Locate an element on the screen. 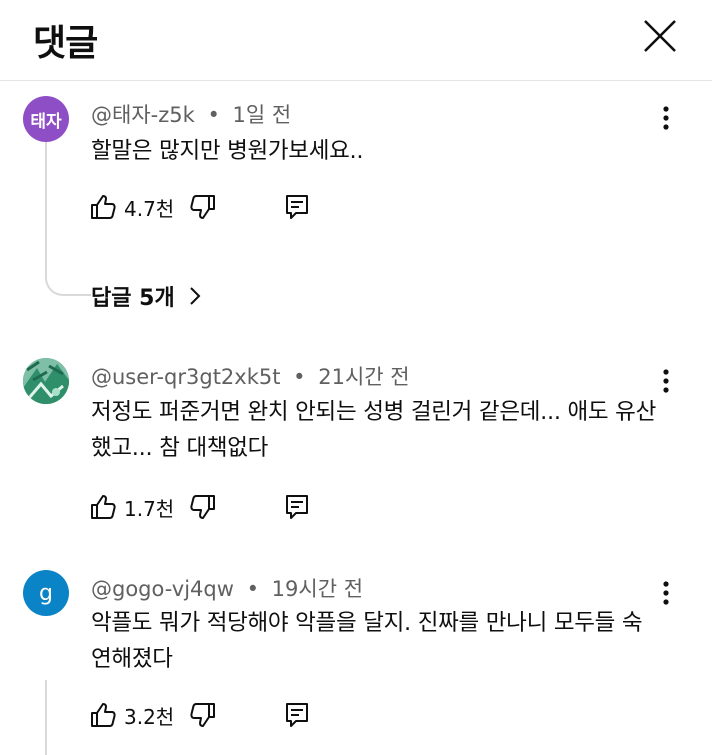  like-button: 1.7천 is located at coordinates (131, 507).